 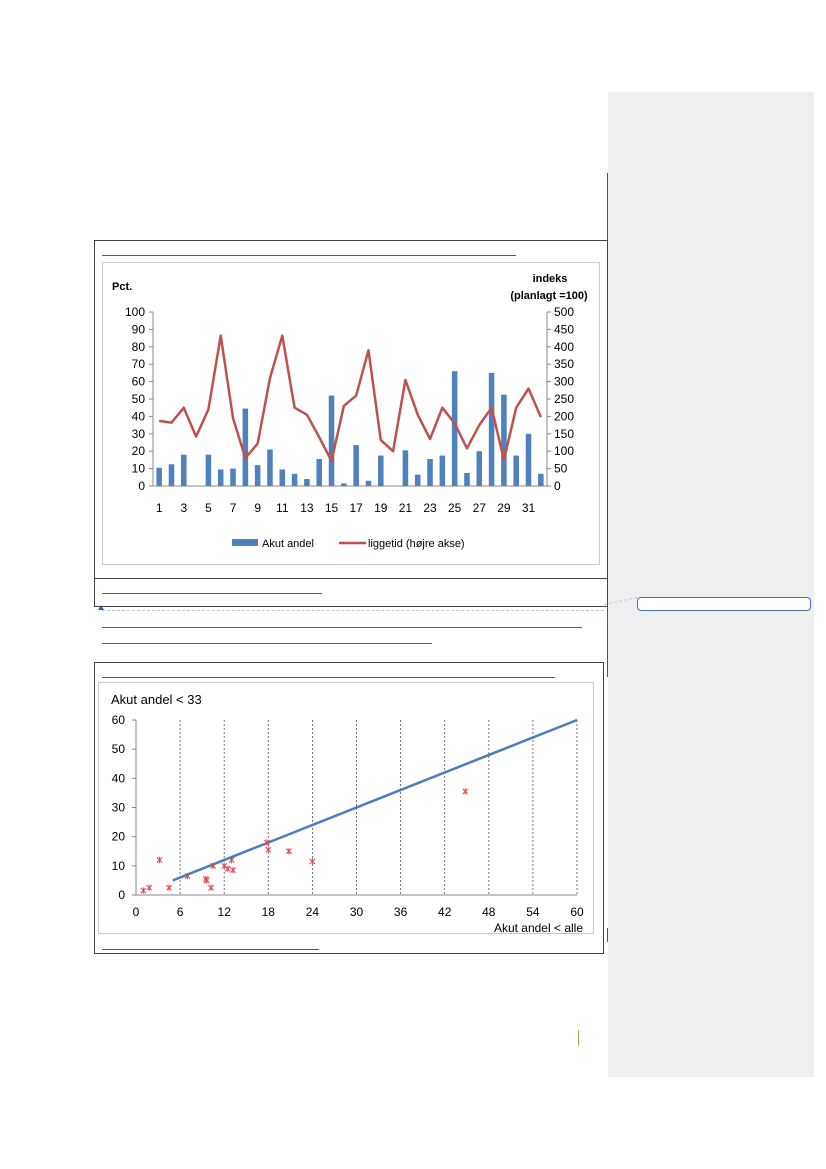 I want to click on x-tick-label: 5, so click(x=208, y=508).